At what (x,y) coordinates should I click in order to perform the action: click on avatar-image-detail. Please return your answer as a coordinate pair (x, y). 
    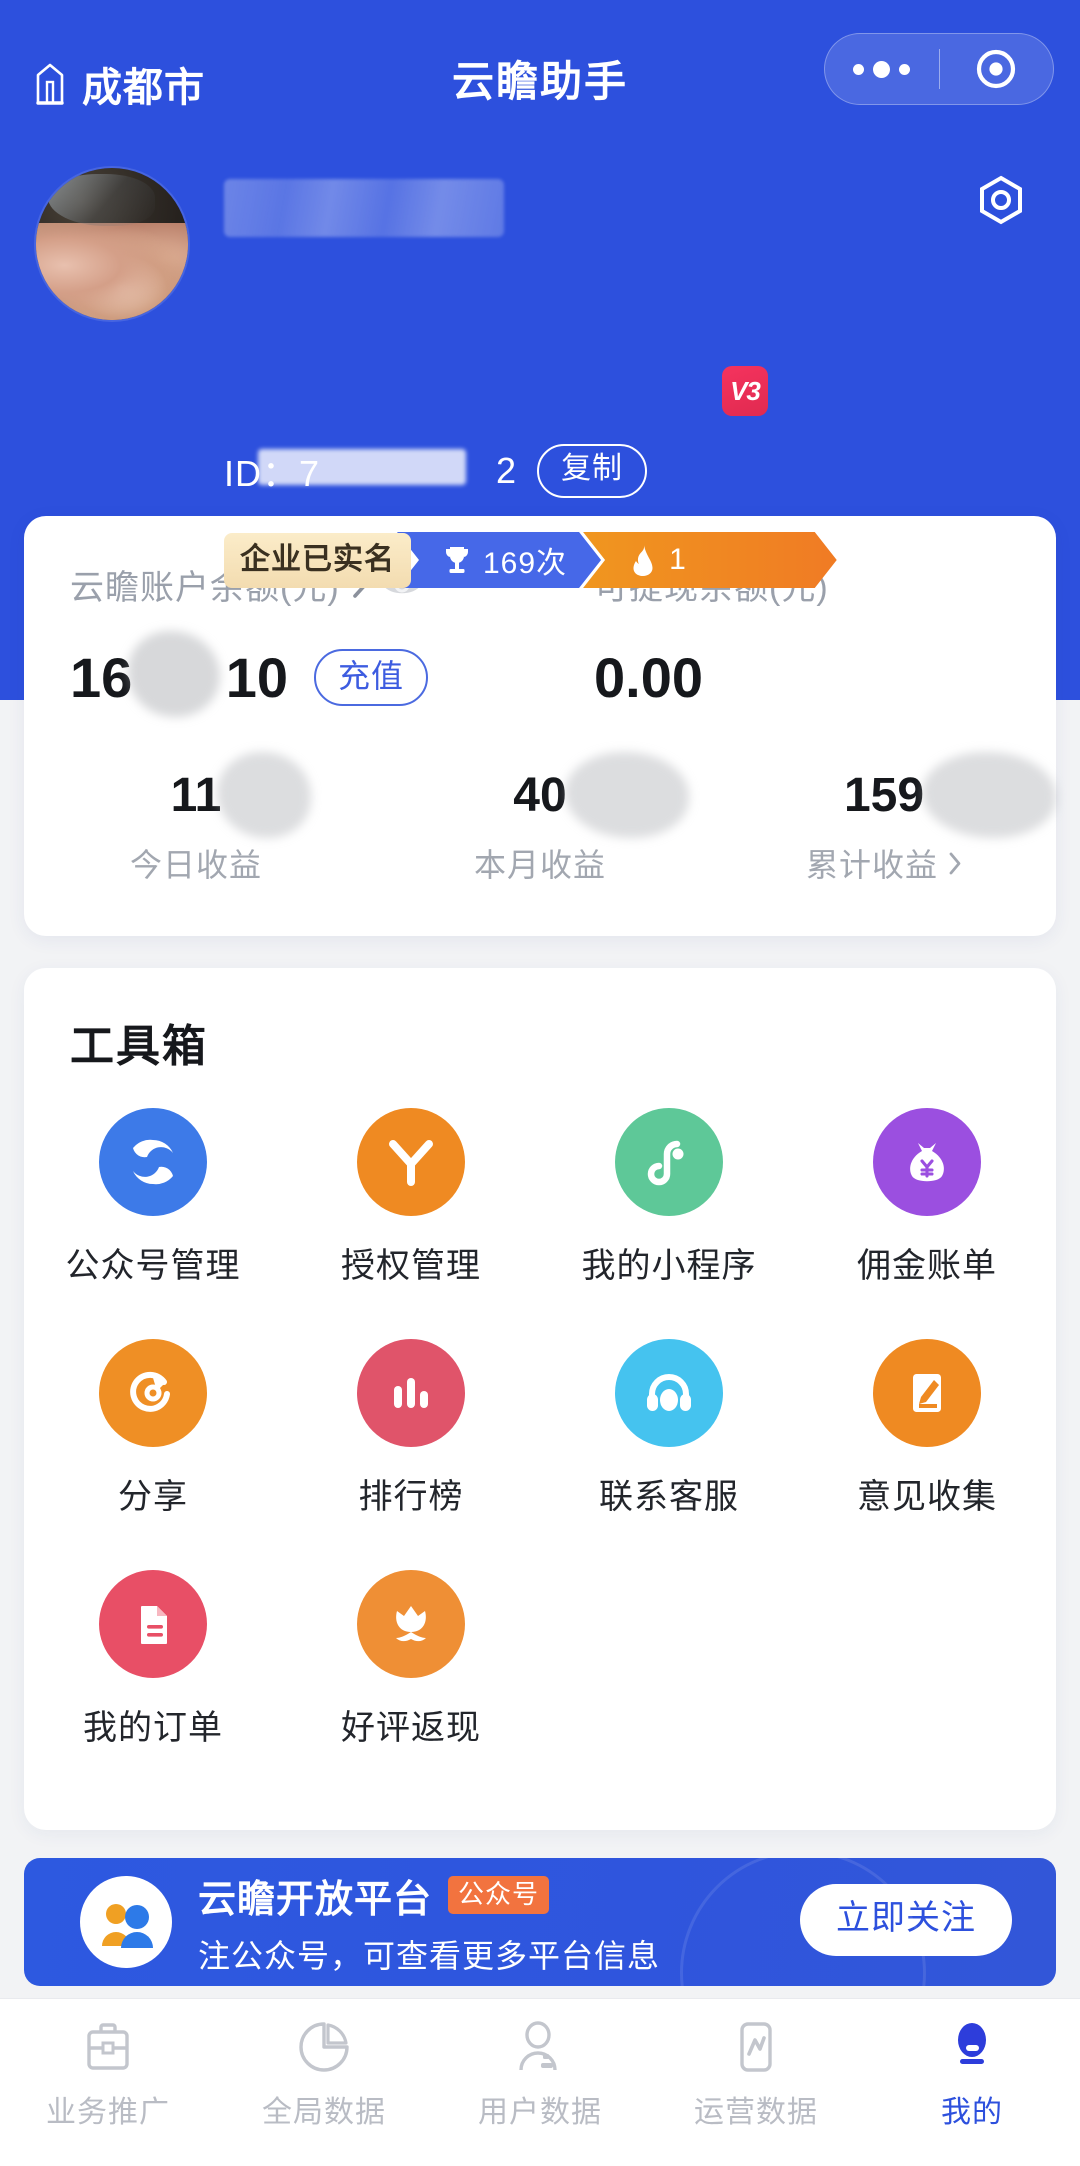
    Looking at the image, I should click on (112, 271).